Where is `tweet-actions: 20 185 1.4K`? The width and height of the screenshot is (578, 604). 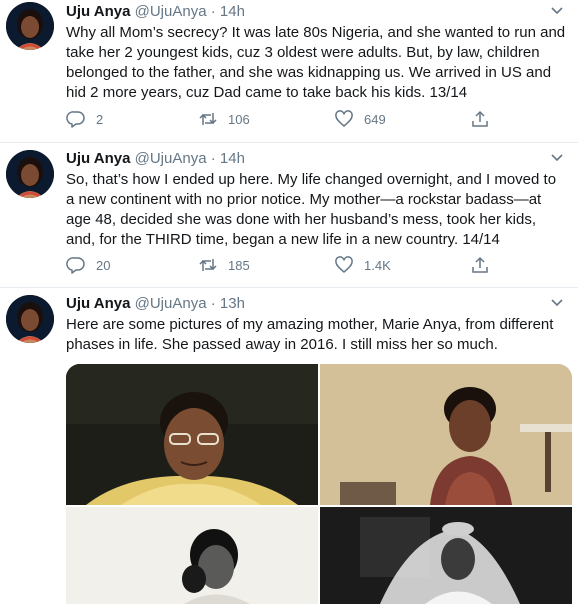 tweet-actions: 20 185 1.4K is located at coordinates (286, 265).